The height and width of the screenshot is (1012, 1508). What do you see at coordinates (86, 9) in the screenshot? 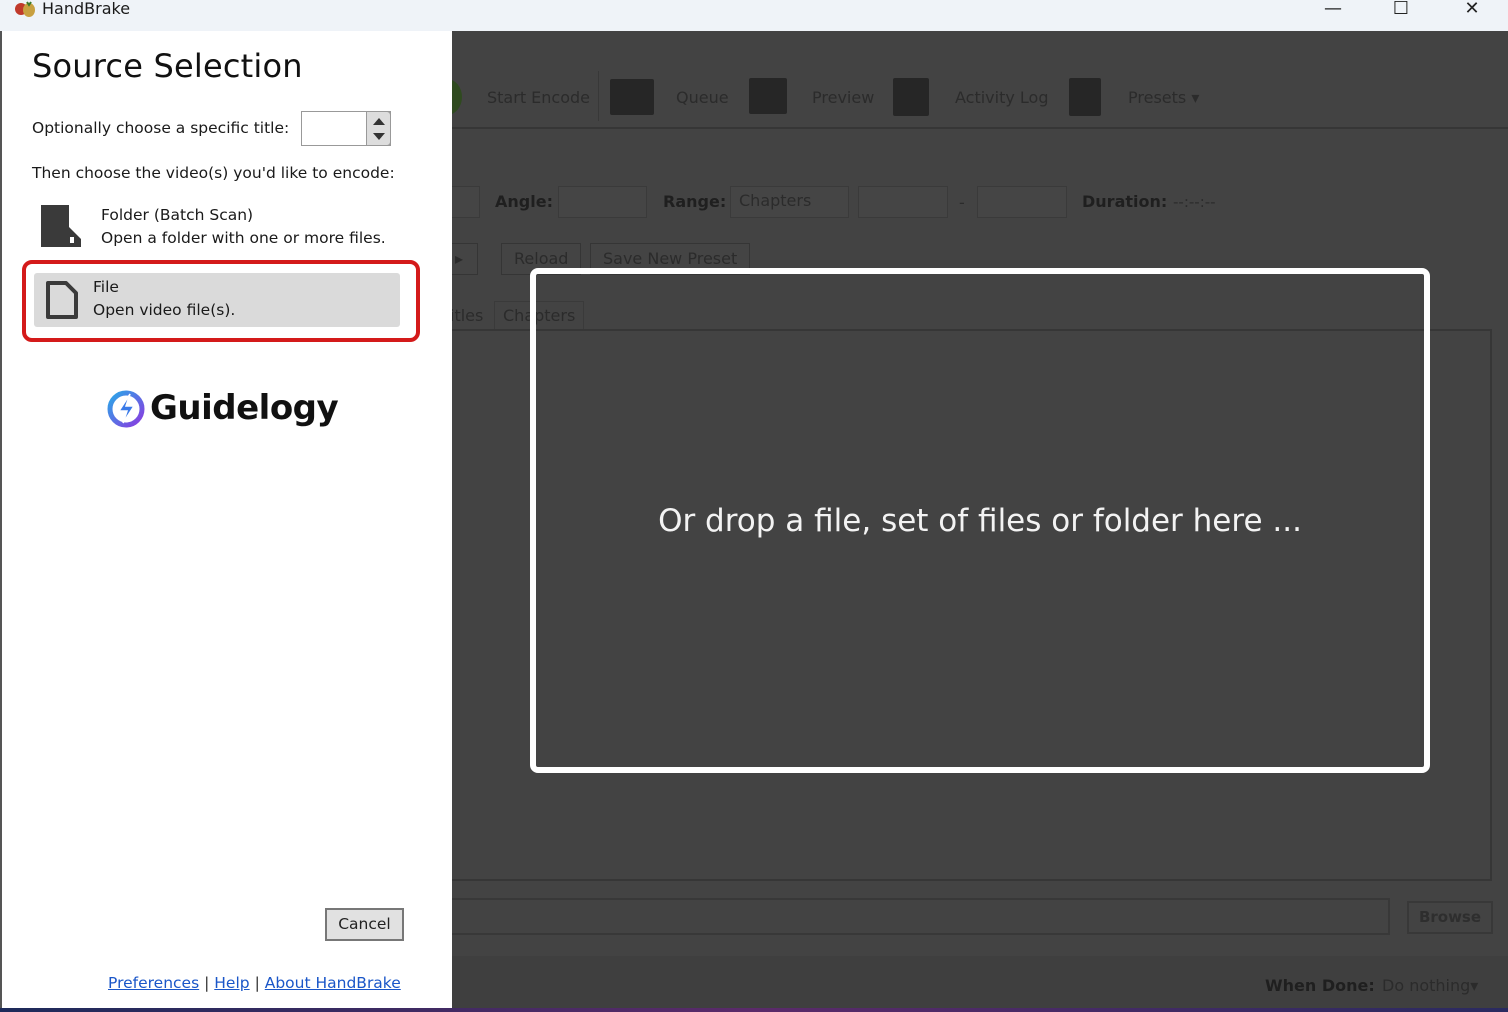
I see `window-title: HandBrake` at bounding box center [86, 9].